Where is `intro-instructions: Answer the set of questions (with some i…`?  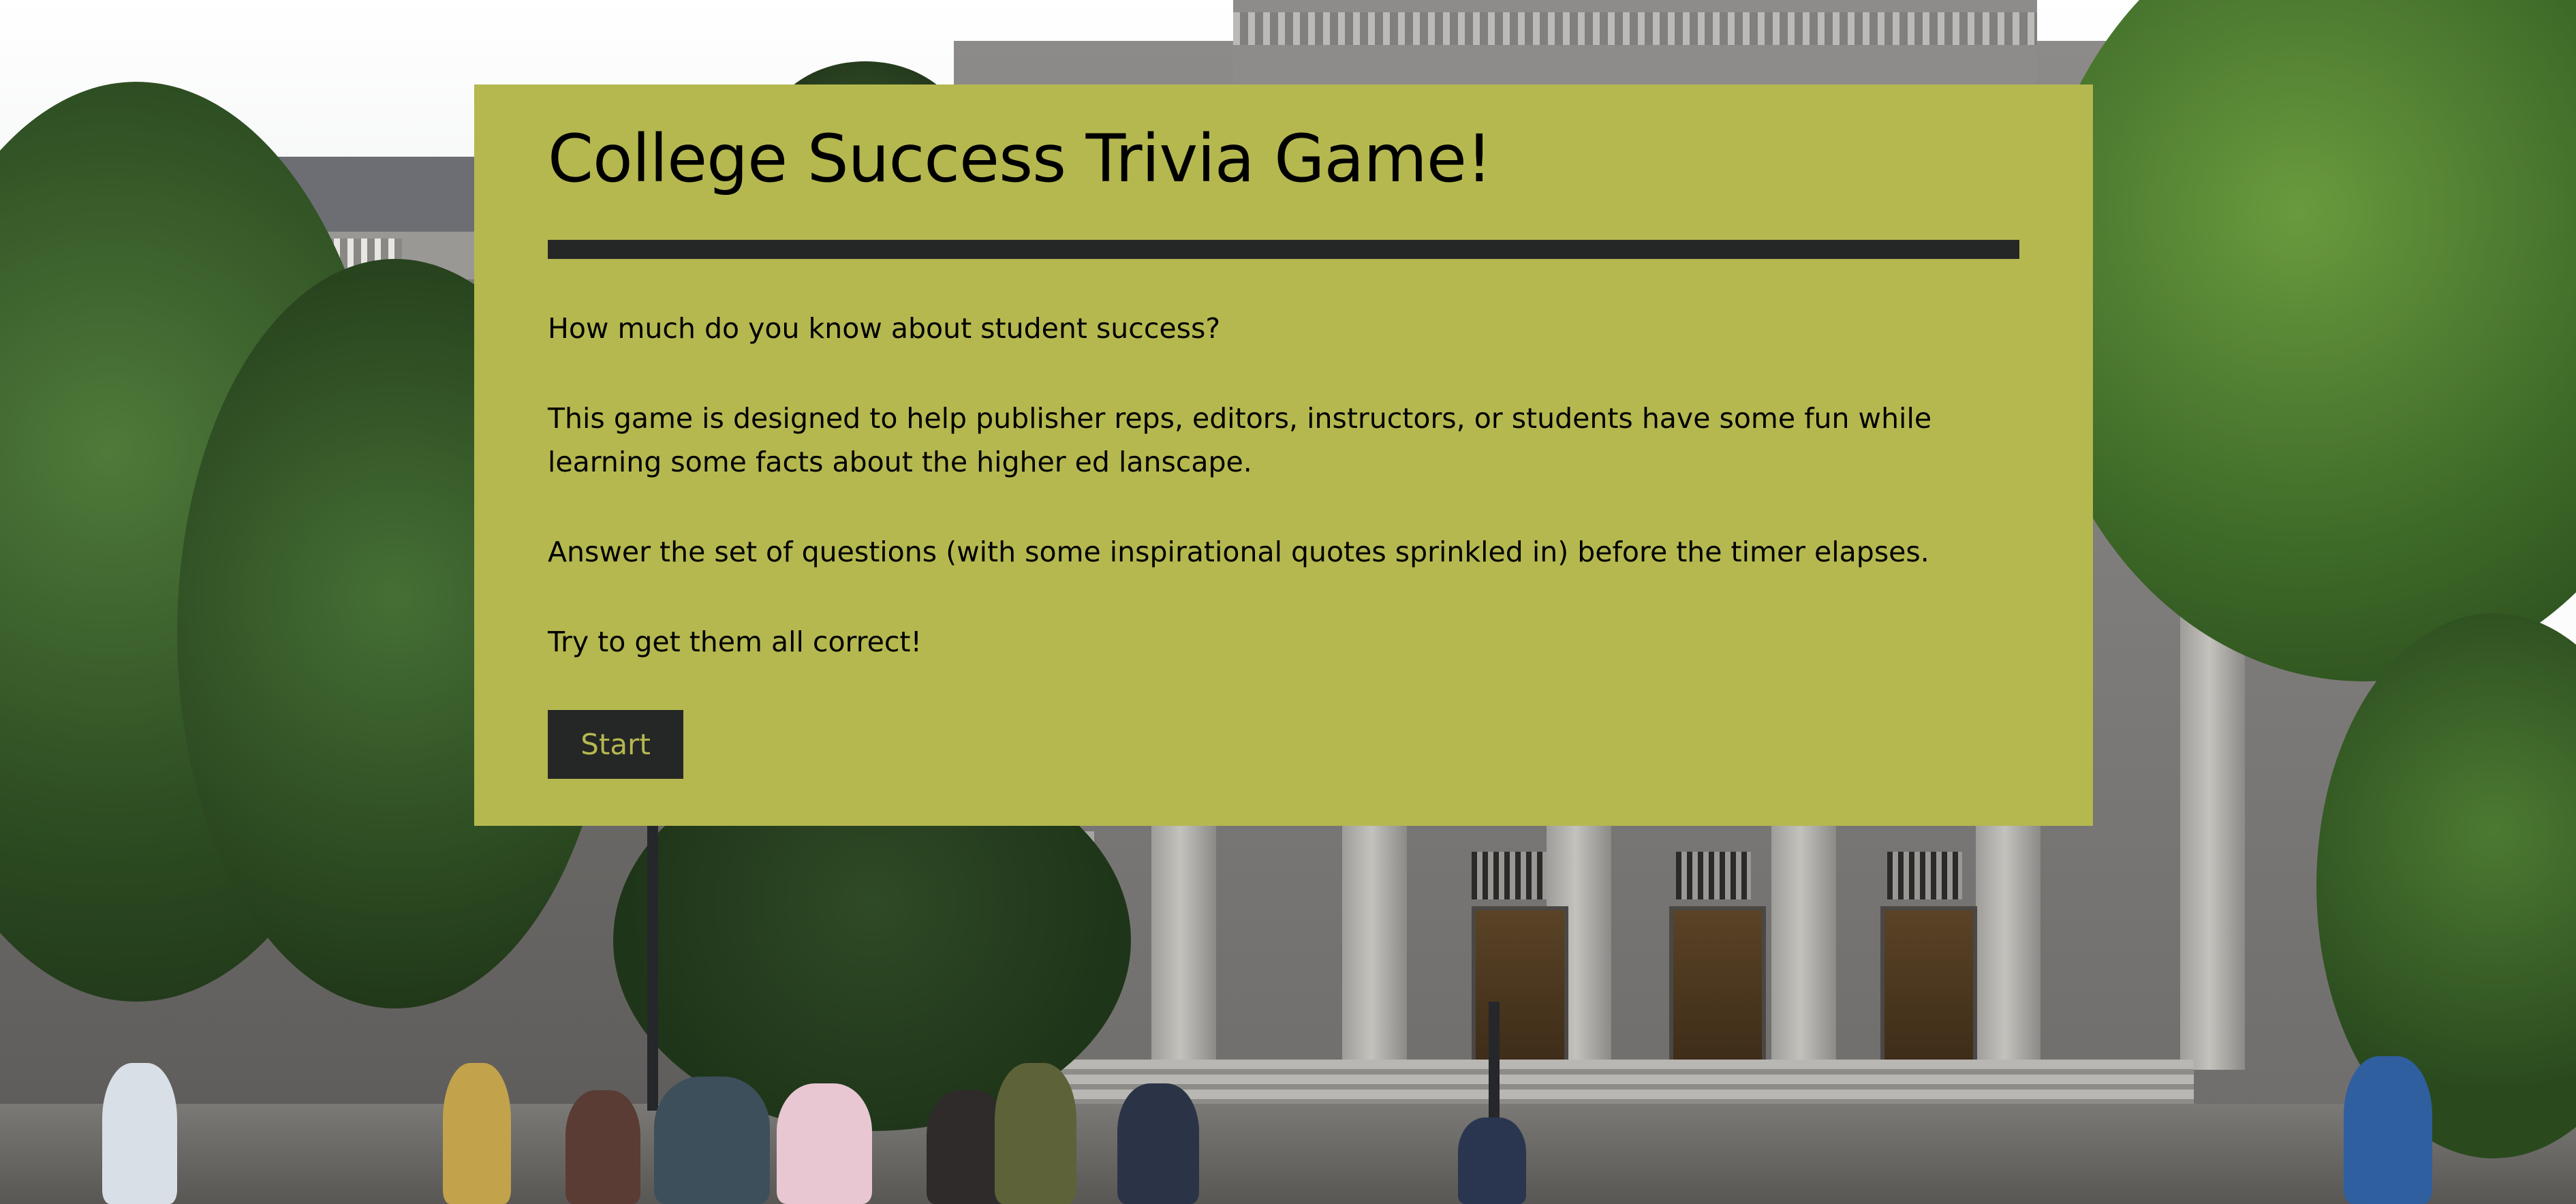
intro-instructions: Answer the set of questions (with some i… is located at coordinates (1238, 552).